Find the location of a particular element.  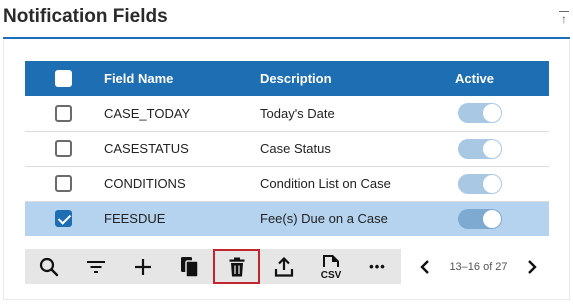

select-all-checkbox is located at coordinates (63, 79).